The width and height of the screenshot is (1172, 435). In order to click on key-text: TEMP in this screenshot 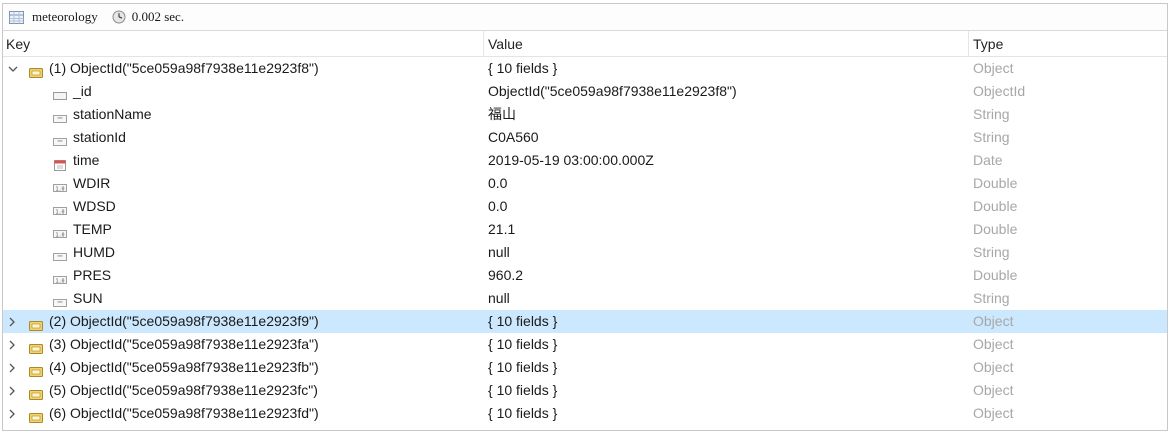, I will do `click(92, 229)`.